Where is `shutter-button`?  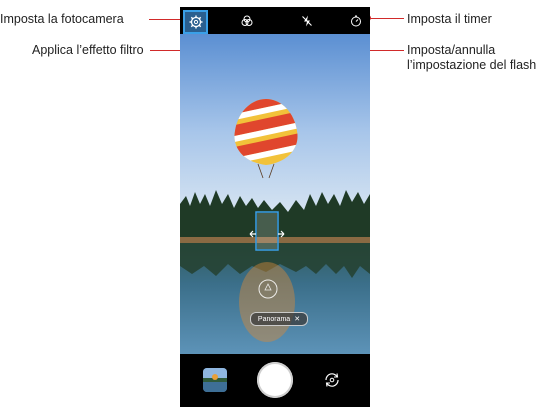
shutter-button is located at coordinates (275, 380).